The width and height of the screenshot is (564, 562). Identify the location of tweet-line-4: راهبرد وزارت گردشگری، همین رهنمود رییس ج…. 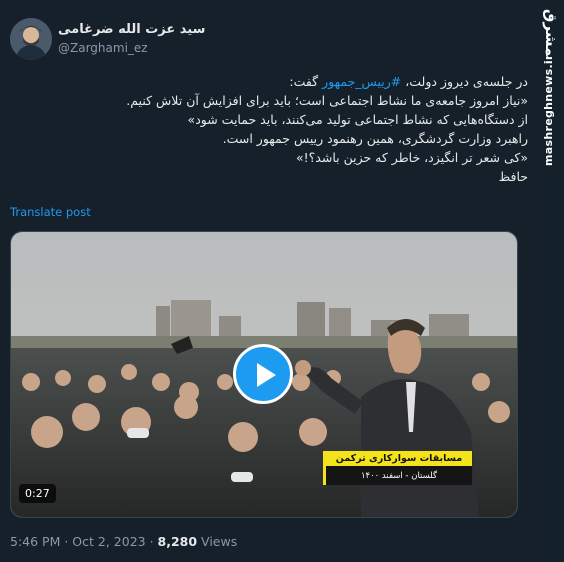
(375, 138).